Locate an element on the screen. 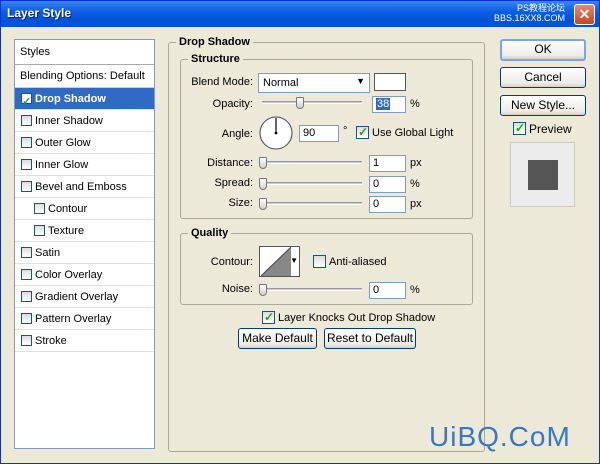 Image resolution: width=600 pixels, height=464 pixels. style-item-contour: Contour is located at coordinates (84, 209).